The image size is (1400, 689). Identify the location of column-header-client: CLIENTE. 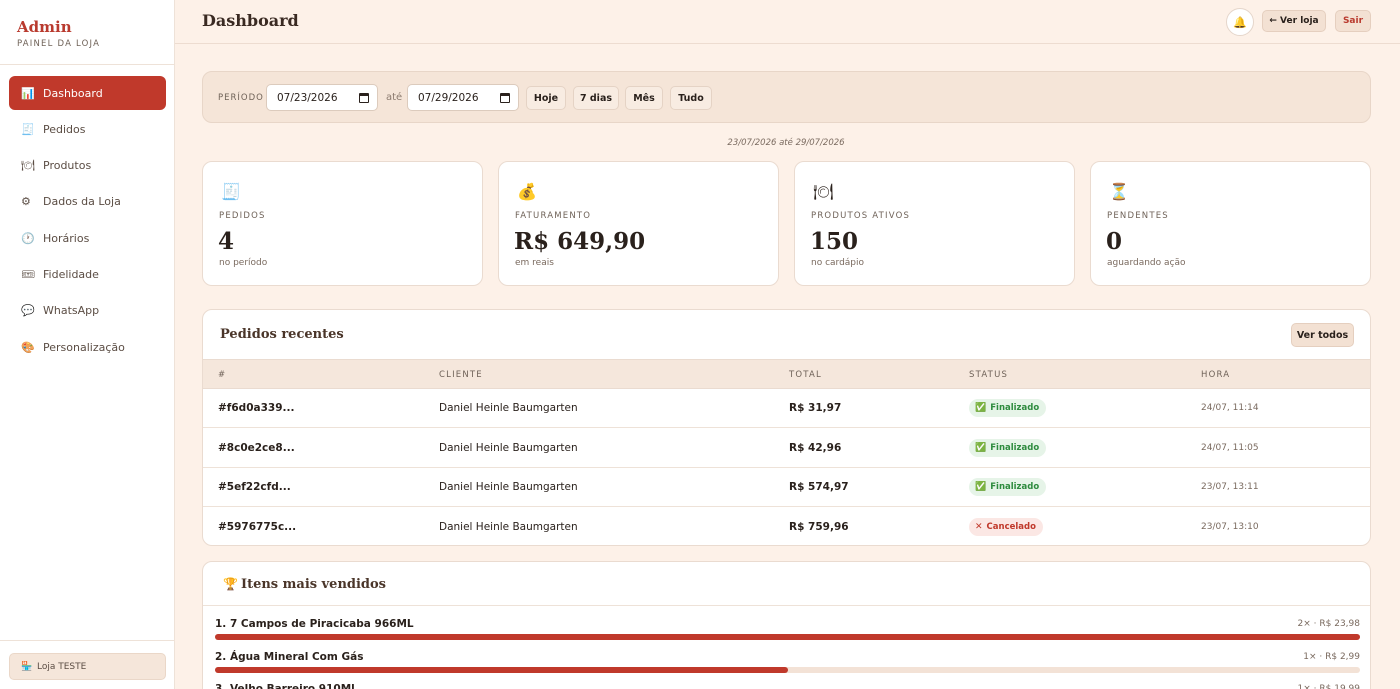
(461, 375).